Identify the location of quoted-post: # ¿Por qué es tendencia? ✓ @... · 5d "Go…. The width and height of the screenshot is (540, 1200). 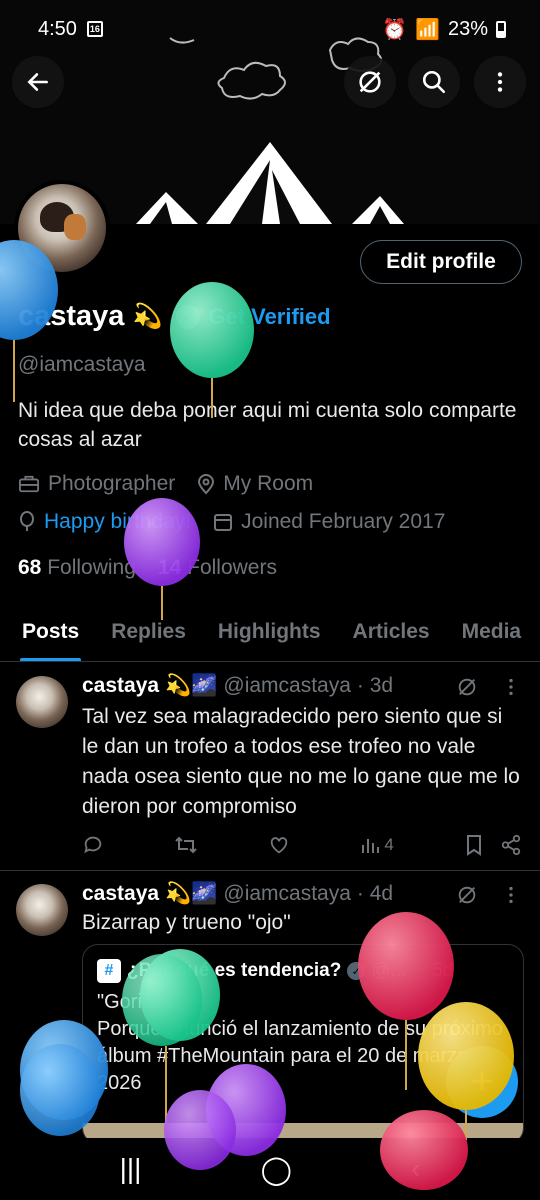
(303, 1044).